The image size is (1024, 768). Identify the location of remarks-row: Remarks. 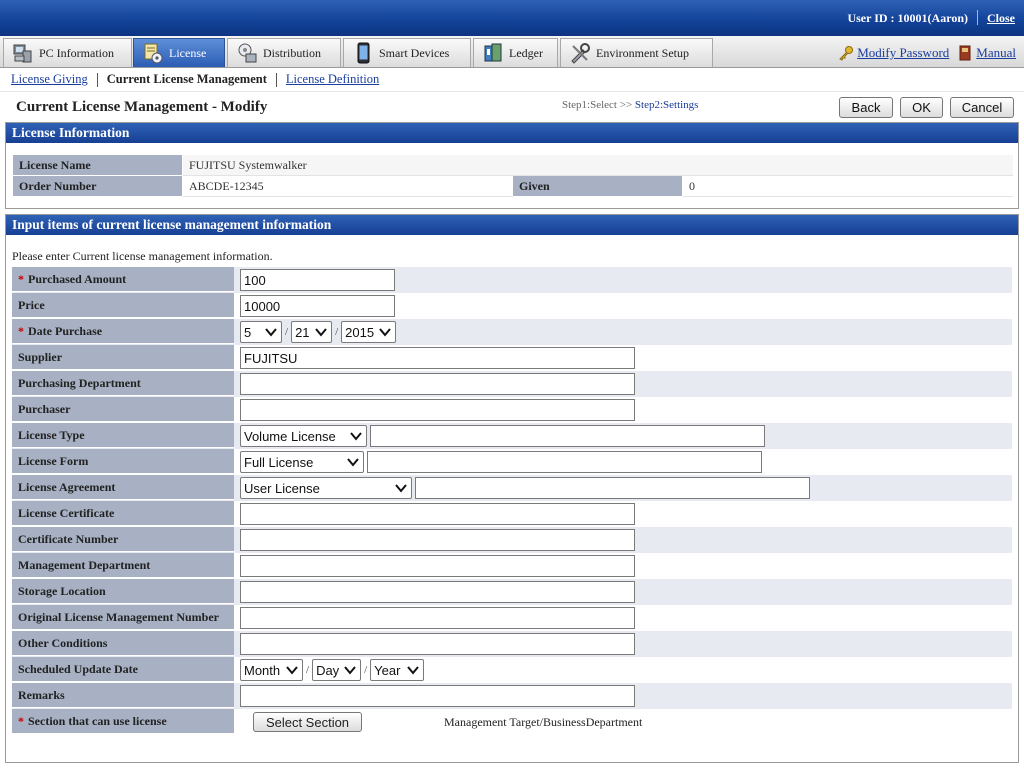
(512, 696).